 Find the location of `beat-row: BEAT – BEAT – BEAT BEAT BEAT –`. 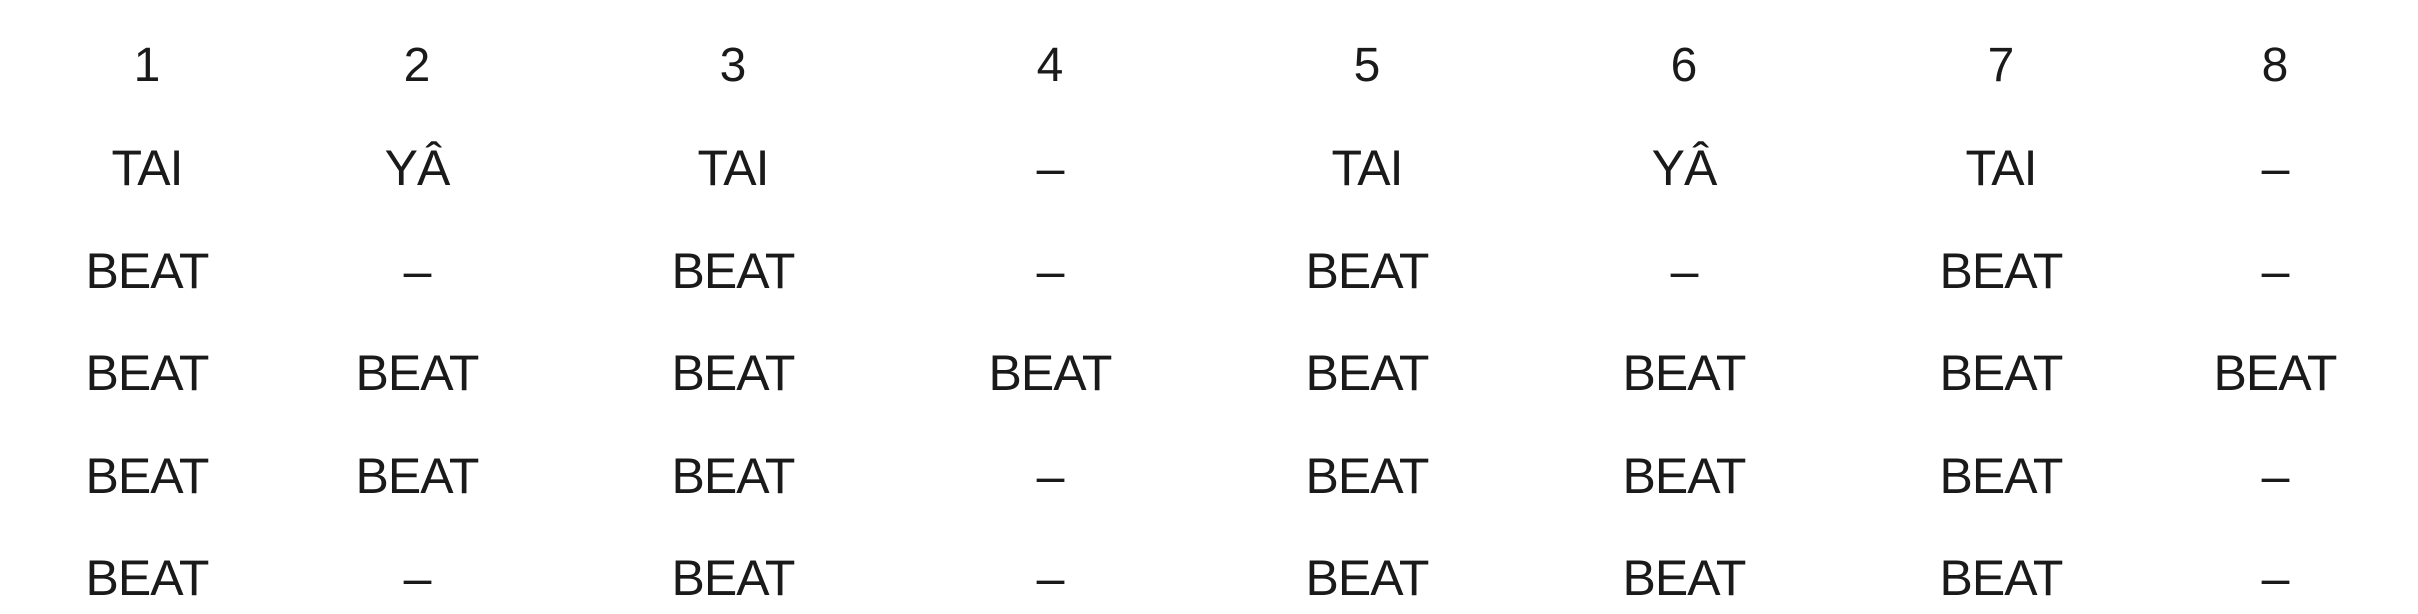

beat-row: BEAT – BEAT – BEAT BEAT BEAT – is located at coordinates (1209, 576).